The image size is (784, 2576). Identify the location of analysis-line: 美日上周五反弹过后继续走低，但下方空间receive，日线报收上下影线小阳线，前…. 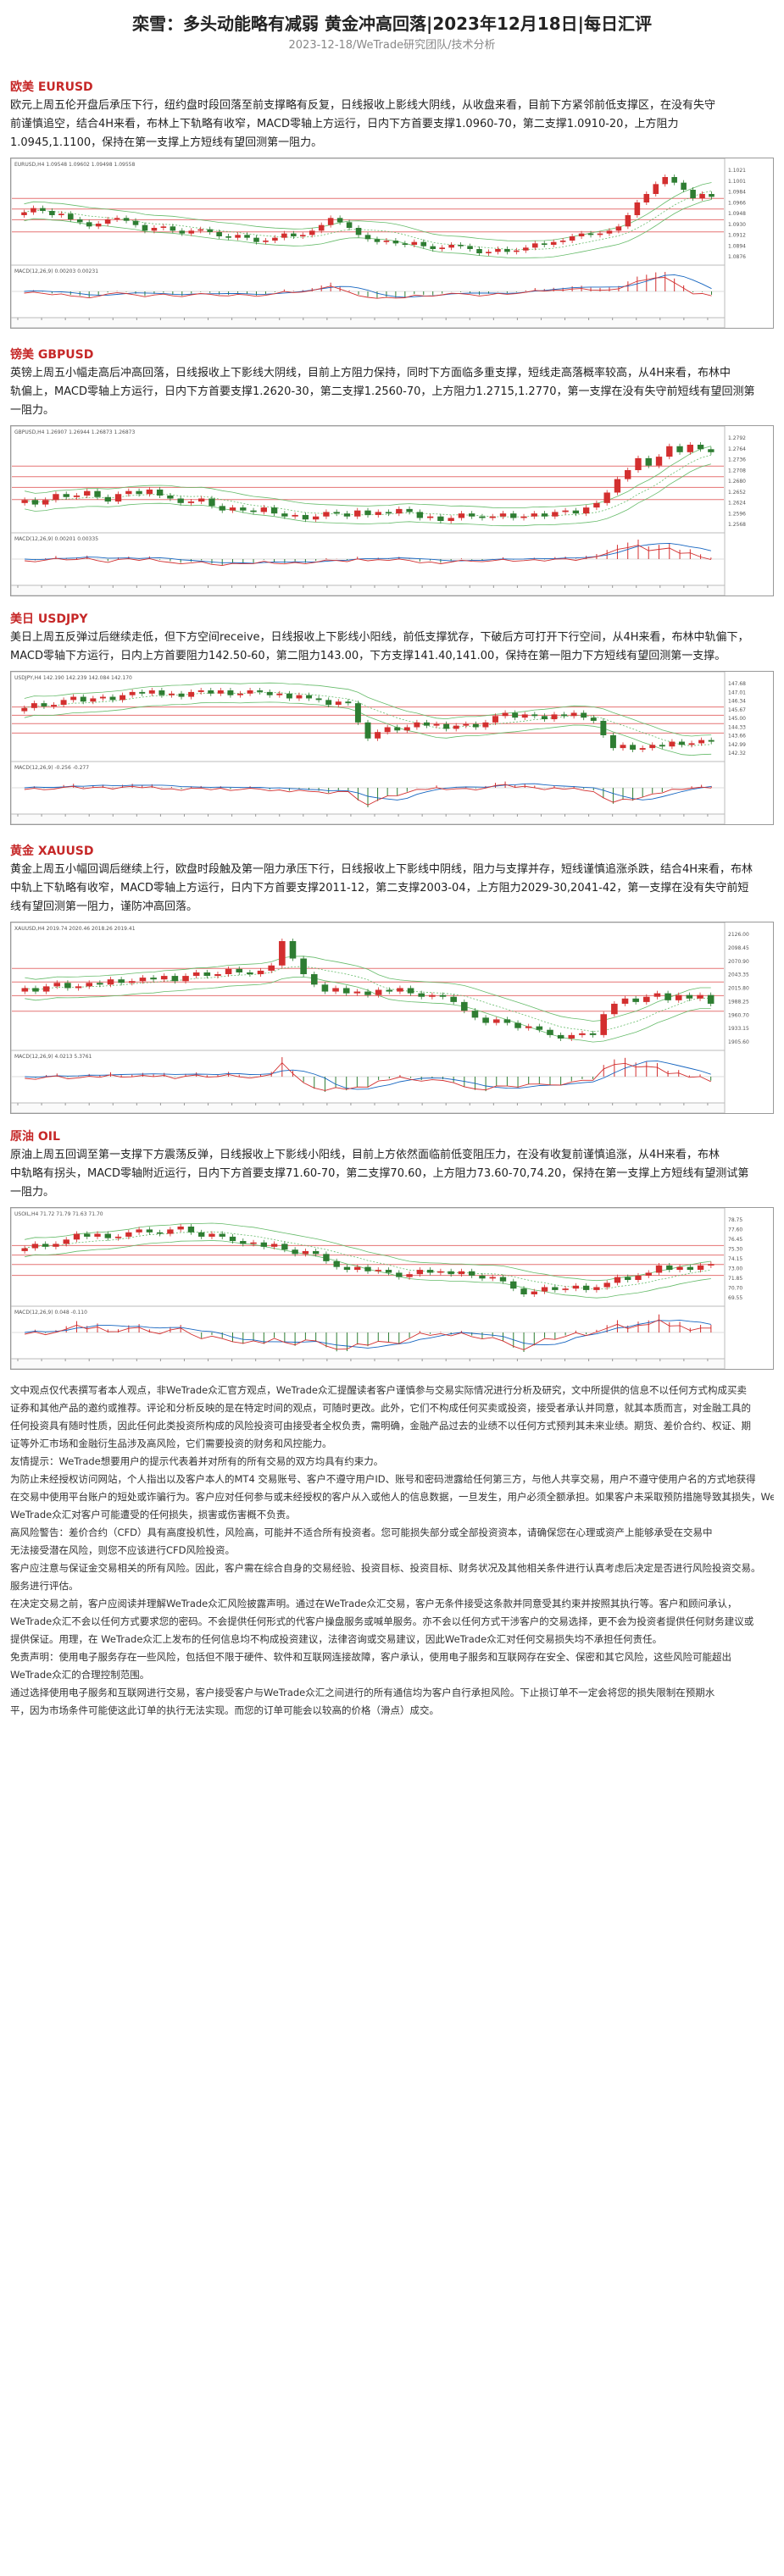
(379, 637).